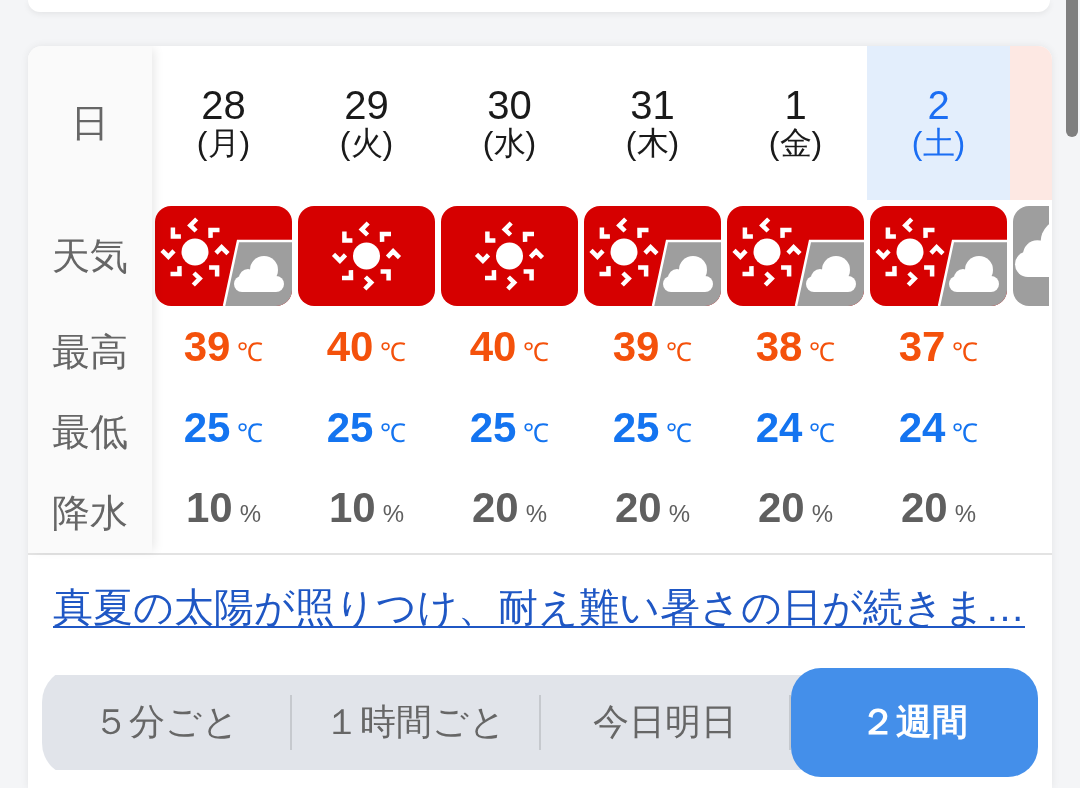  What do you see at coordinates (90, 255) in the screenshot?
I see `row-label: 天気` at bounding box center [90, 255].